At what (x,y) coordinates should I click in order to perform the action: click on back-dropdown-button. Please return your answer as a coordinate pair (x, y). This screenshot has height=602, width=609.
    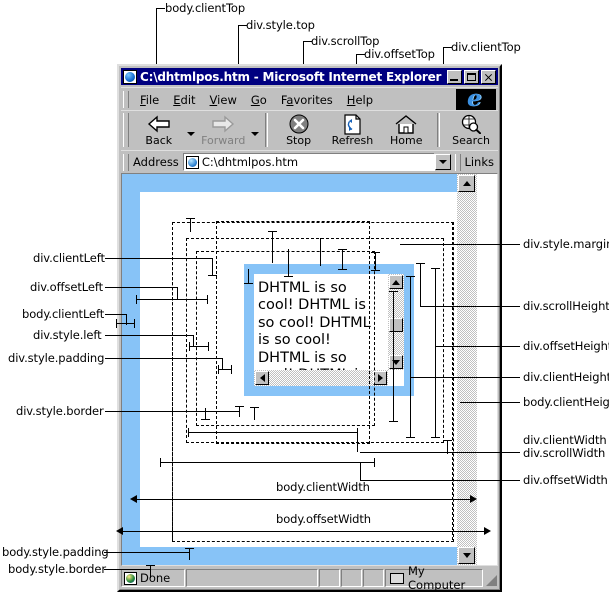
    Looking at the image, I should click on (191, 130).